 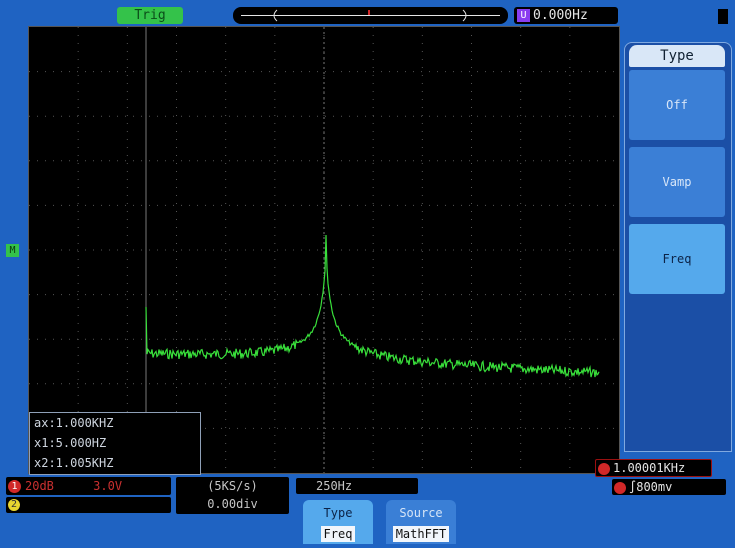 What do you see at coordinates (723, 16) in the screenshot?
I see `battery-icon` at bounding box center [723, 16].